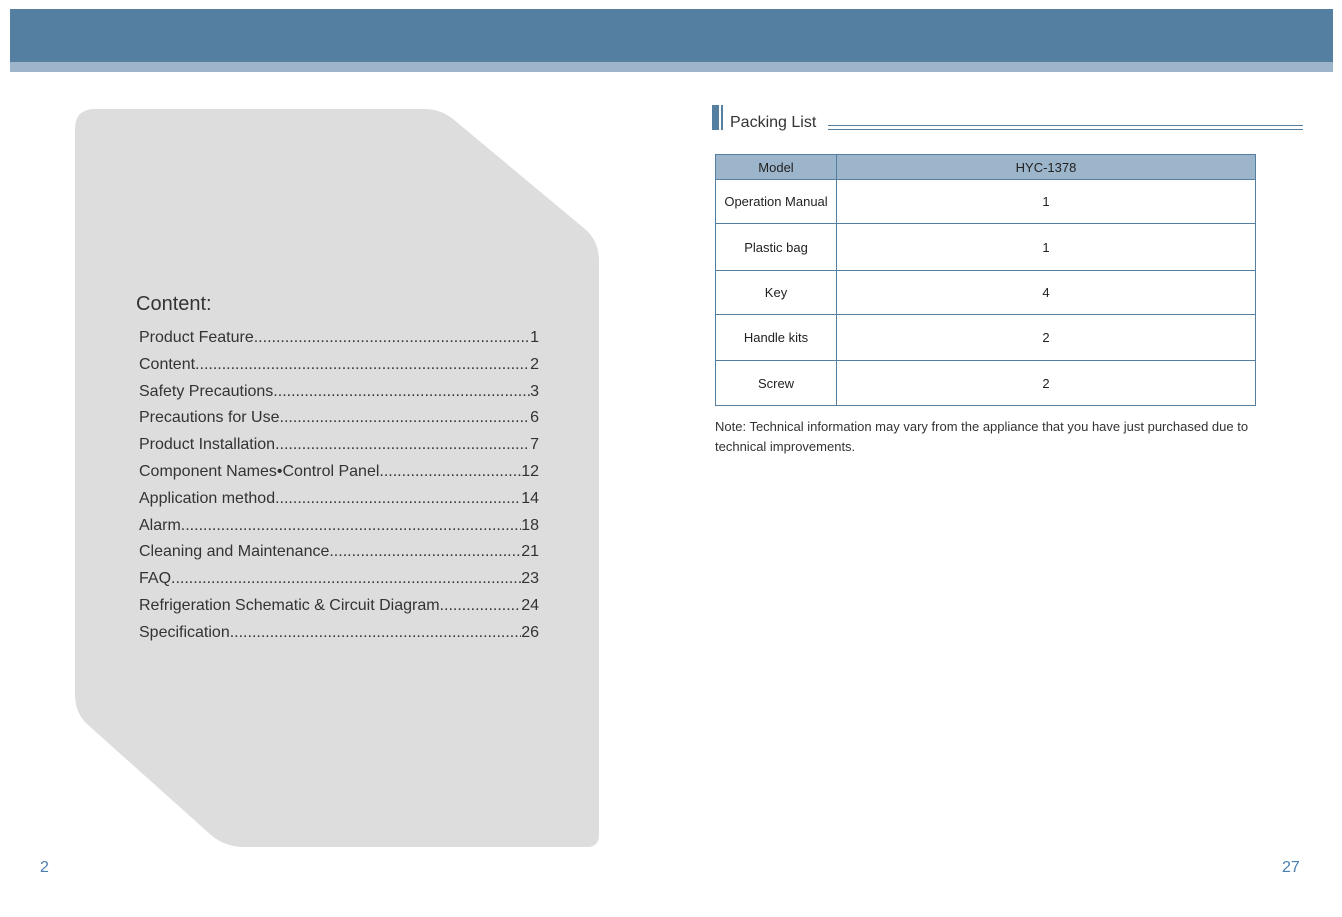  Describe the element at coordinates (1046, 292) in the screenshot. I see `qty-cell: 4` at that location.